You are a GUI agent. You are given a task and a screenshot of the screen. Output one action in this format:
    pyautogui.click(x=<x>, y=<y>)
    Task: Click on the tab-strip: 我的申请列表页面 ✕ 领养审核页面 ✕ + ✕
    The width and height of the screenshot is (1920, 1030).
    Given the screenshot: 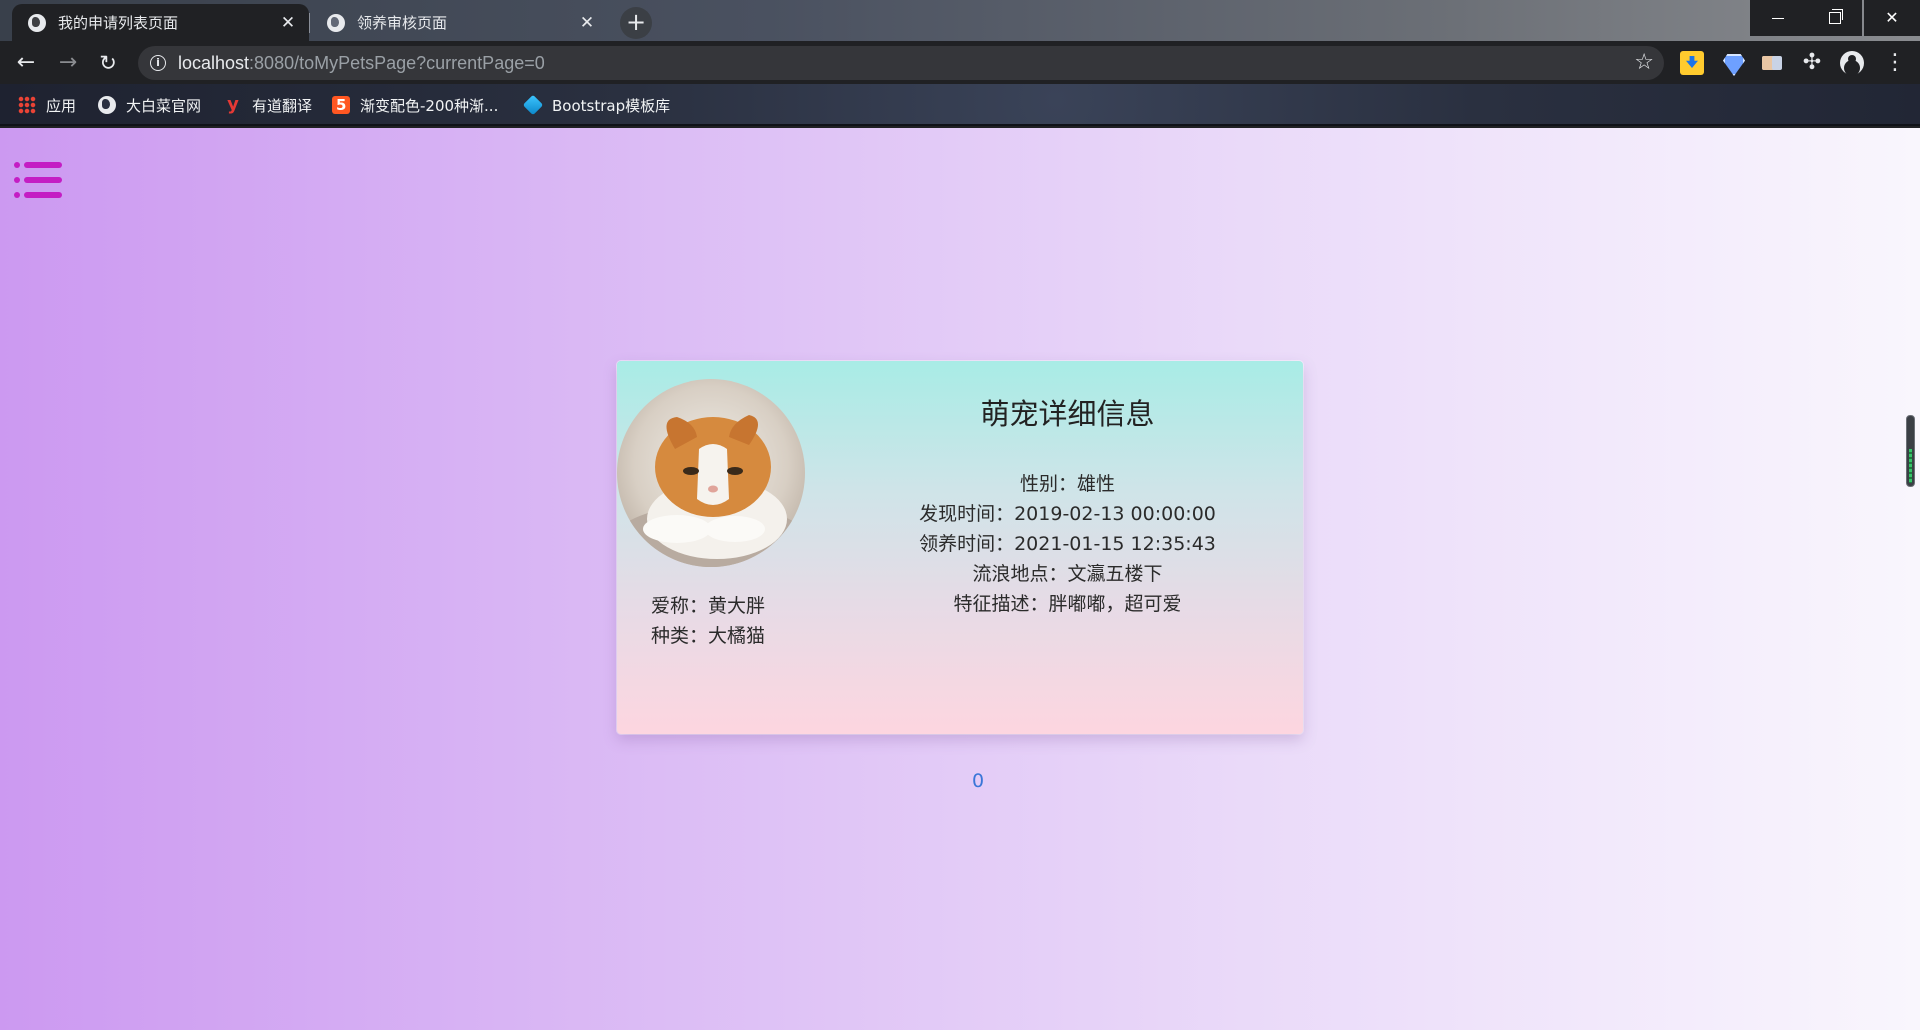 What is the action you would take?
    pyautogui.click(x=960, y=20)
    